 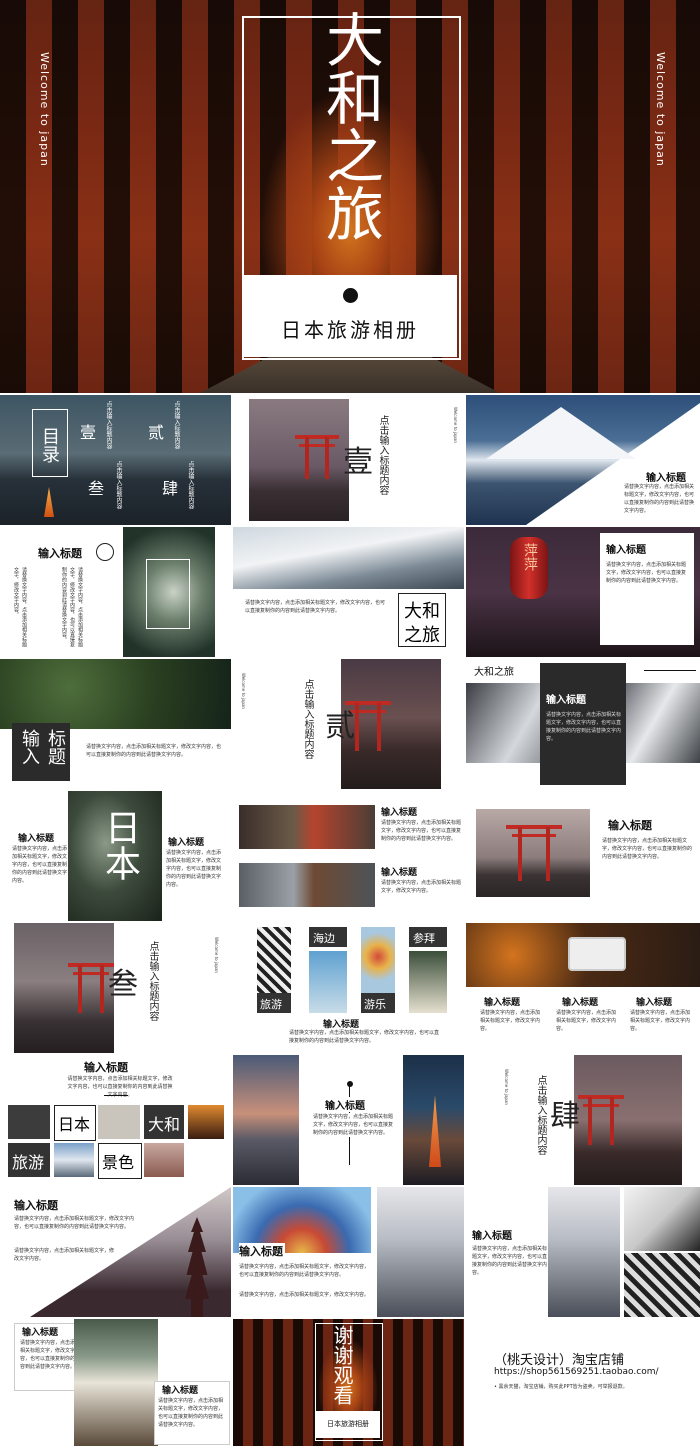 I want to click on cat-photo, so click(x=119, y=1122).